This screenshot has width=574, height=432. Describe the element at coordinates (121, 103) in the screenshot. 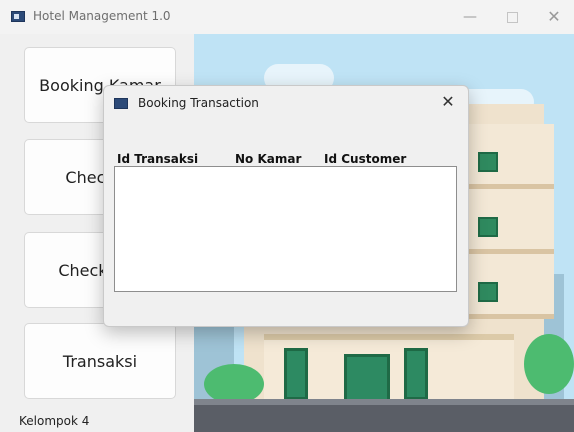

I see `dialog-window-icon` at that location.